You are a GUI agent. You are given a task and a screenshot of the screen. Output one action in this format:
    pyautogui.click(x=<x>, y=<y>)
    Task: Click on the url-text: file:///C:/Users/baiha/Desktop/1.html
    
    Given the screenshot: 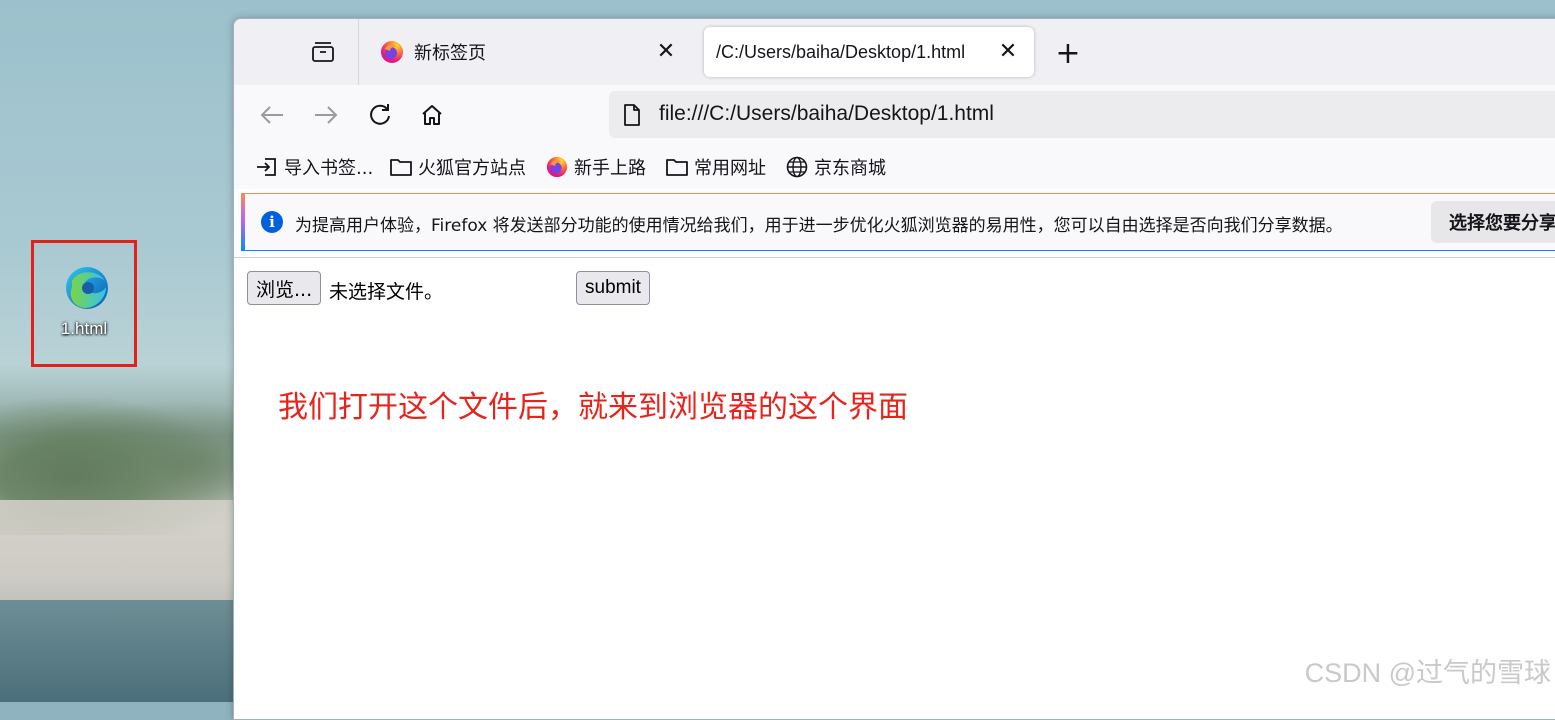 What is the action you would take?
    pyautogui.click(x=826, y=113)
    